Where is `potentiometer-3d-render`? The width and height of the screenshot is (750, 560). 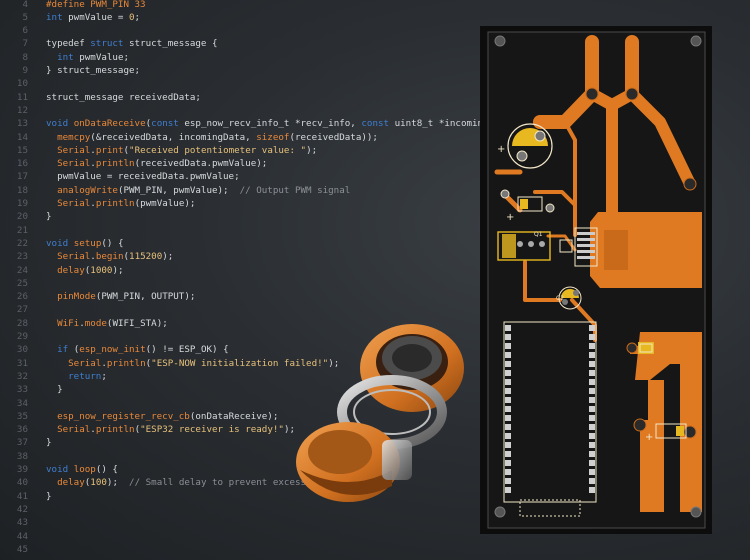 potentiometer-3d-render is located at coordinates (380, 413).